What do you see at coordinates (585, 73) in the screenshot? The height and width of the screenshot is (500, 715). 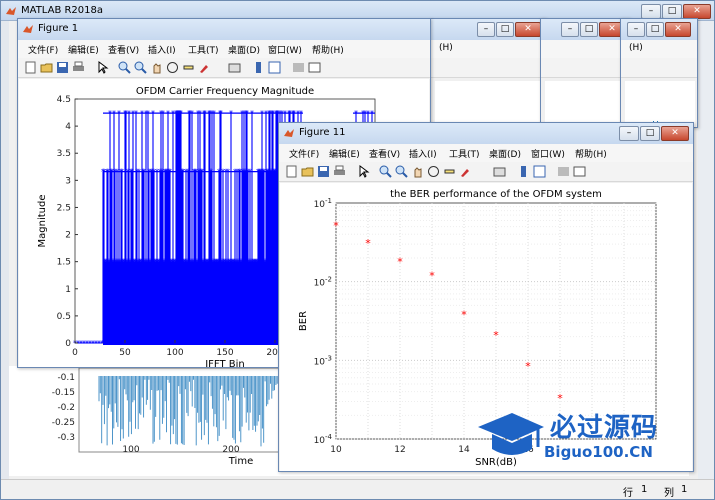 I see `background-figure-b: – □ ✕` at bounding box center [585, 73].